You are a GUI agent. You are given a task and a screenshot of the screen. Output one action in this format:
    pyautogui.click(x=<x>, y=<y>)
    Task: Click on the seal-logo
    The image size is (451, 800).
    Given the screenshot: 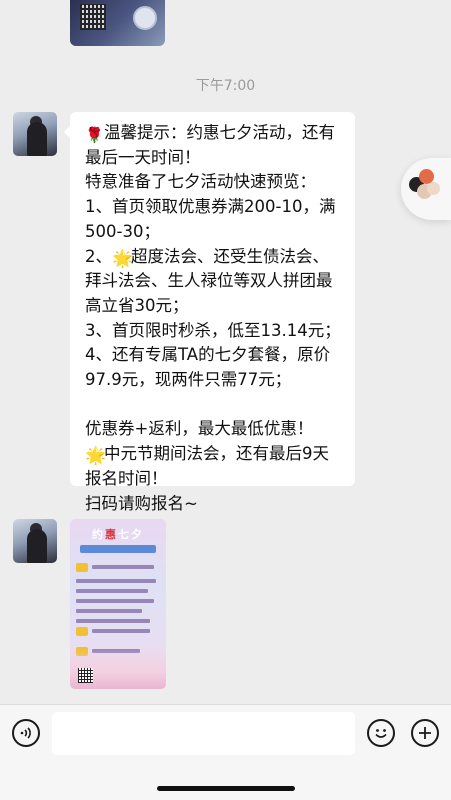 What is the action you would take?
    pyautogui.click(x=145, y=18)
    